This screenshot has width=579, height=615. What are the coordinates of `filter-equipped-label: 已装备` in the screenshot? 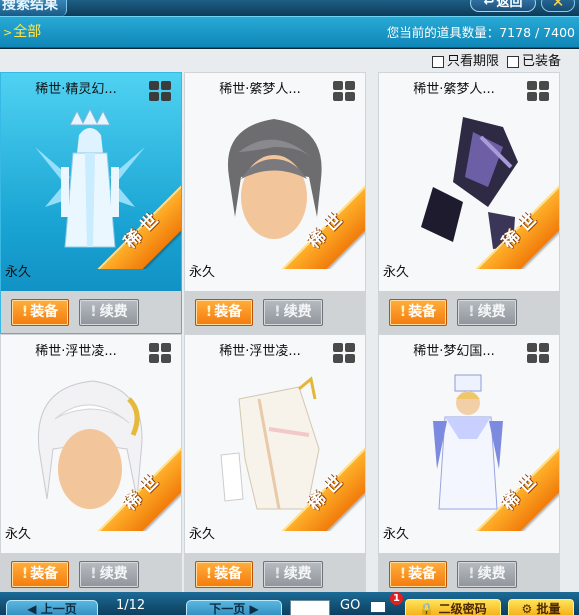 It's located at (541, 61).